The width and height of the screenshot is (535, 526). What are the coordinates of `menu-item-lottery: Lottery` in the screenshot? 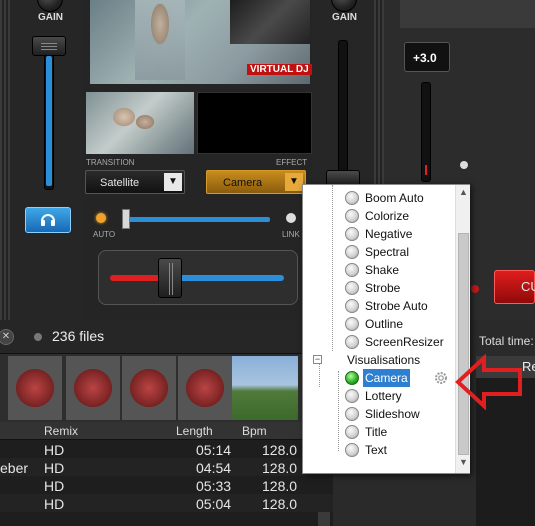 It's located at (398, 396).